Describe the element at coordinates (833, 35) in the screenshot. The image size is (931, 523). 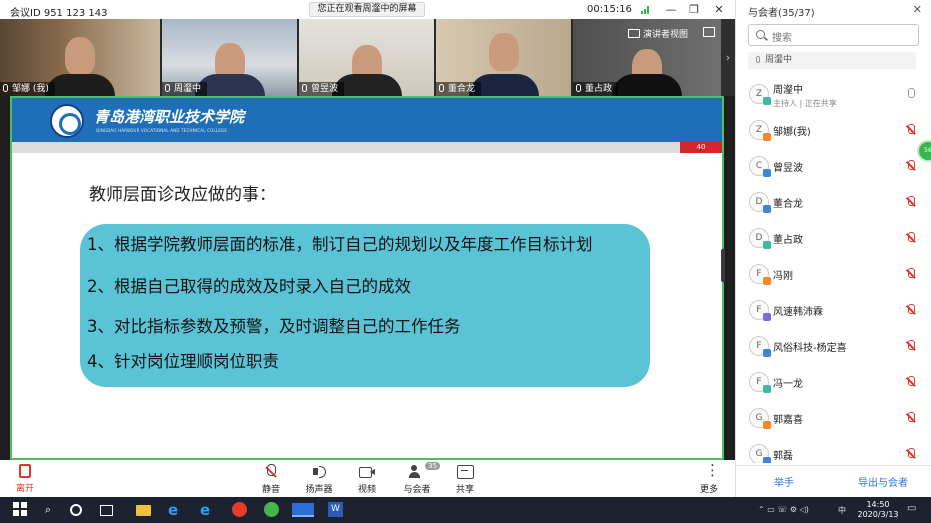
I see `participant-search-input: 搜索` at that location.